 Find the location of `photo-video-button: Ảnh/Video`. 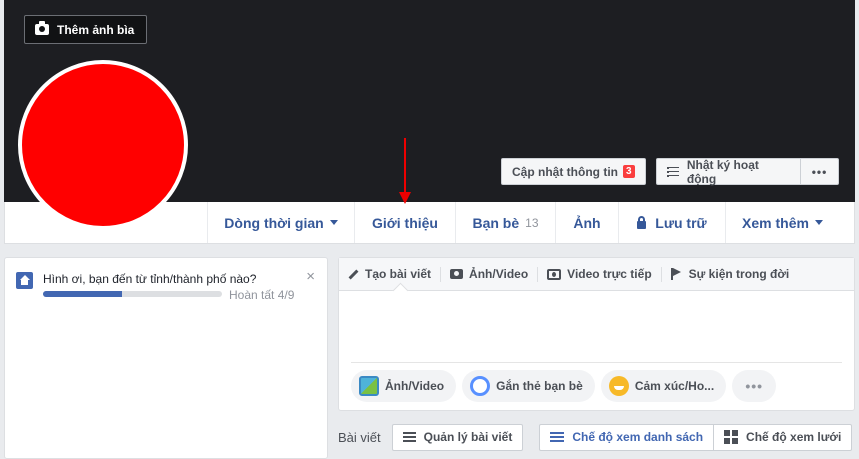

photo-video-button: Ảnh/Video is located at coordinates (404, 386).